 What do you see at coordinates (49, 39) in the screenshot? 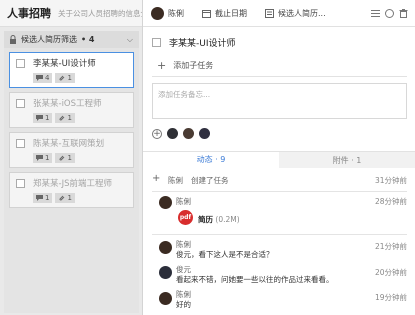
I see `column-name: 候选人简历筛选` at bounding box center [49, 39].